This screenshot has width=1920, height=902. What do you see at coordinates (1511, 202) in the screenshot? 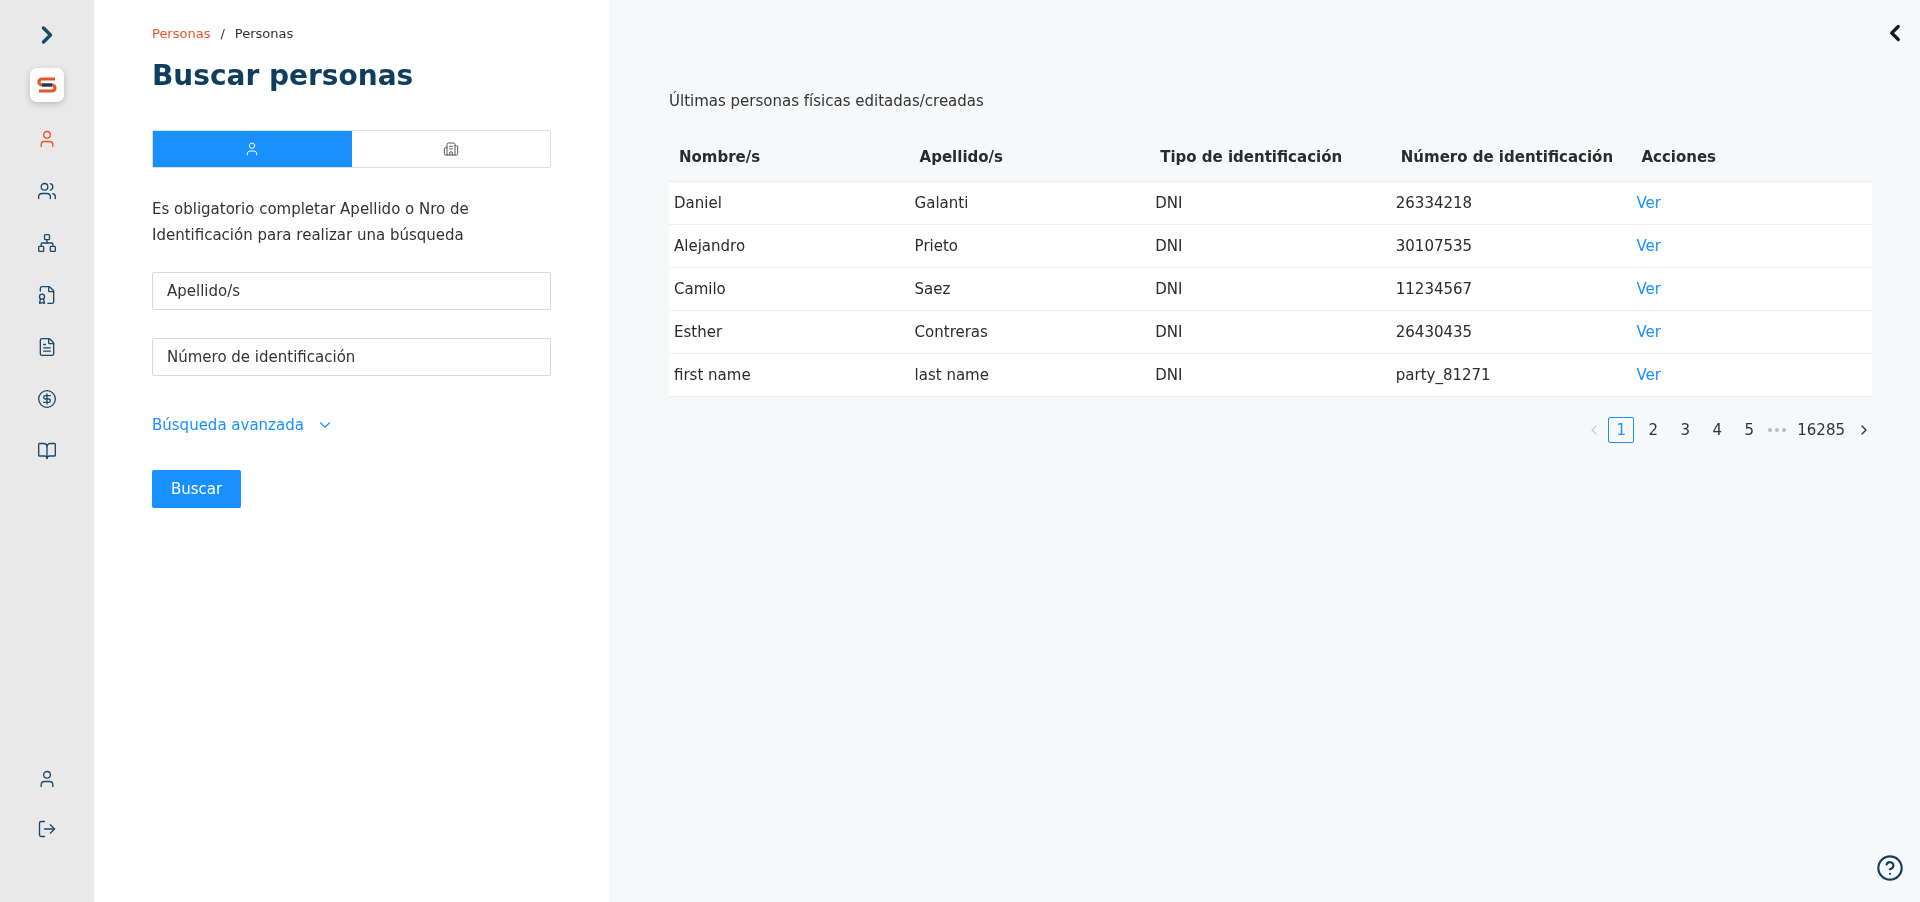
I see `table-cell: 26334218` at bounding box center [1511, 202].